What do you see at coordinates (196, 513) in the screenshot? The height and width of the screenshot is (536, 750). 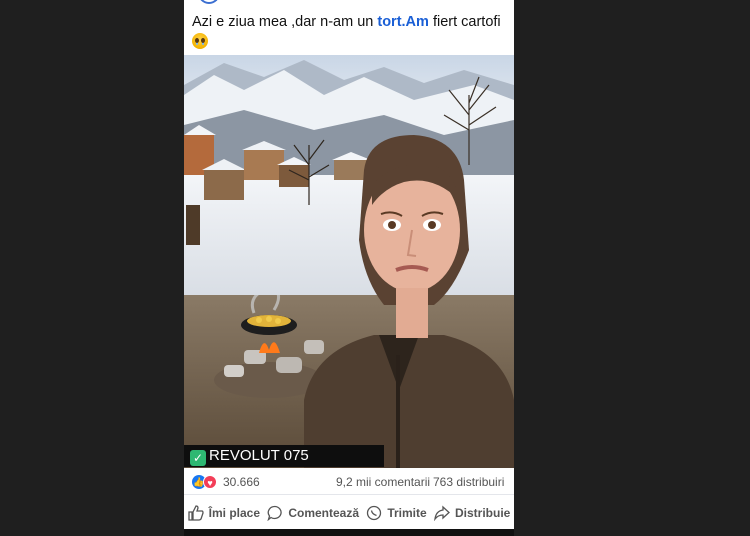 I see `thumbs-up-icon` at bounding box center [196, 513].